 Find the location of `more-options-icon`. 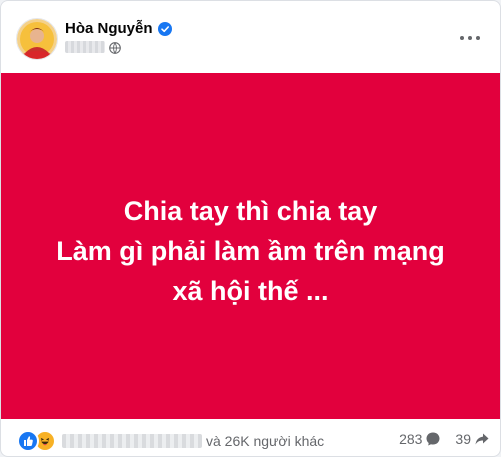

more-options-icon is located at coordinates (470, 38).